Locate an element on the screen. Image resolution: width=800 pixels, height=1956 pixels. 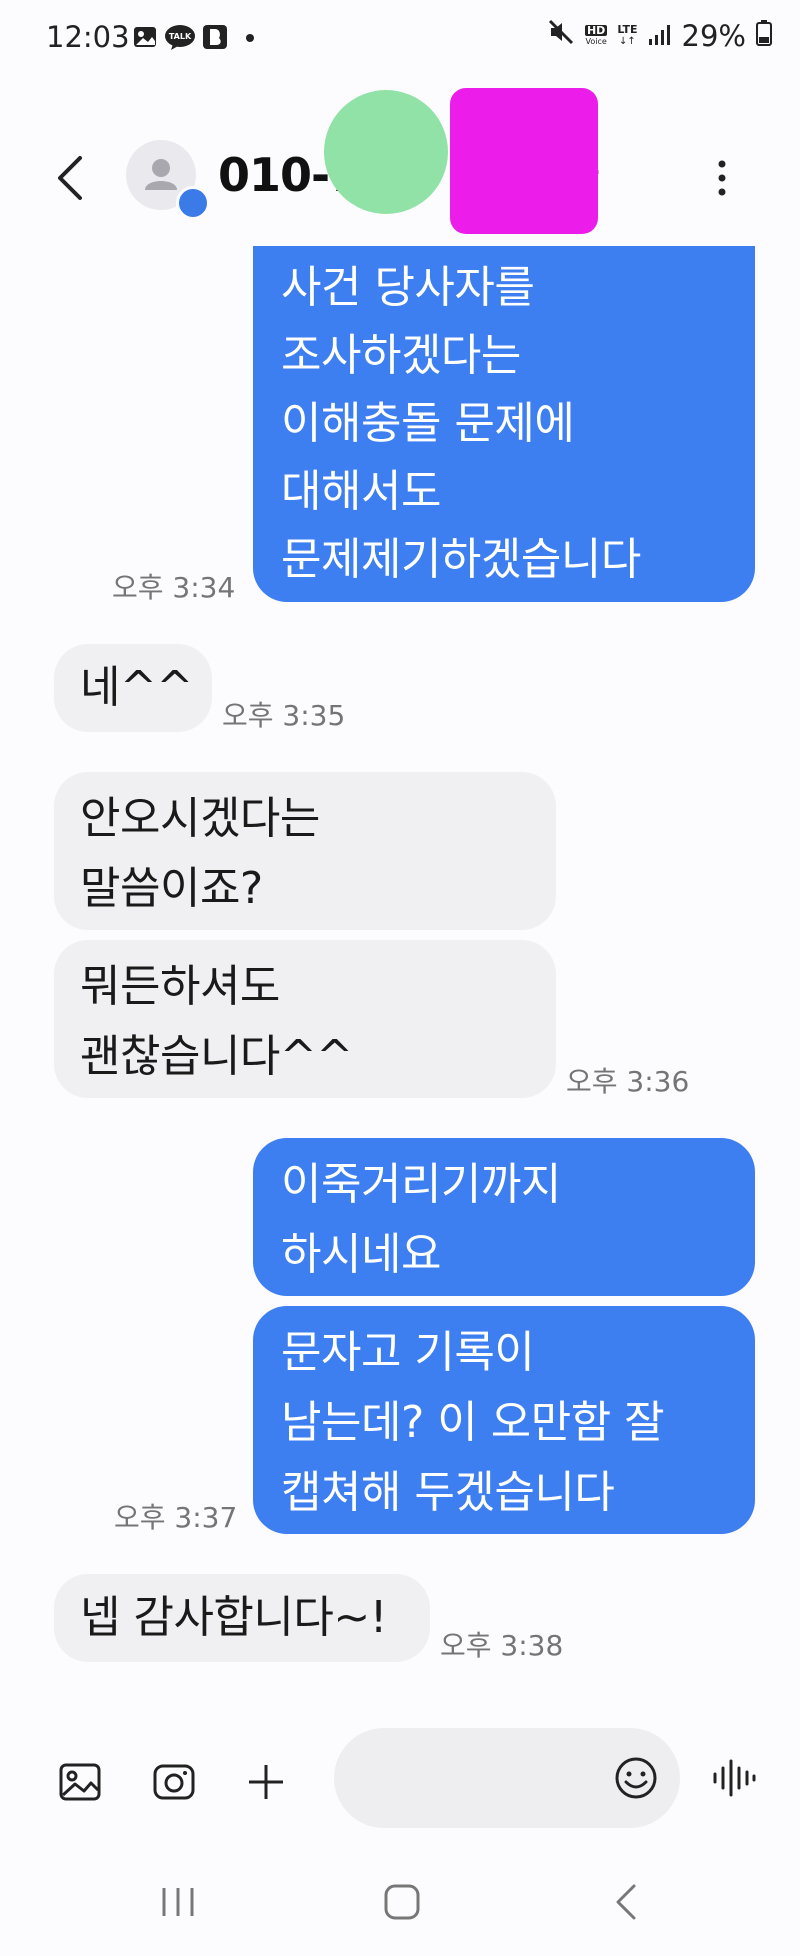
svg-text: TALK is located at coordinates (180, 36).